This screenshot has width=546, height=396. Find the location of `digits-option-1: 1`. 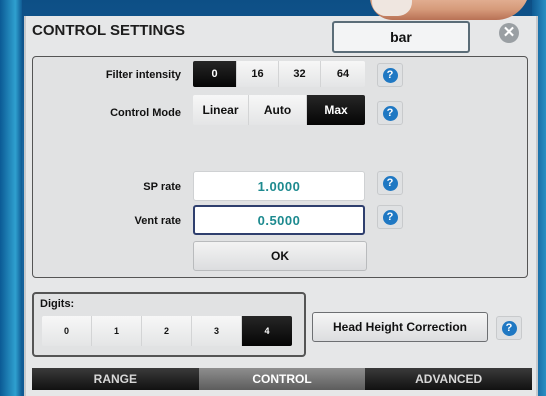

digits-option-1: 1 is located at coordinates (117, 331).